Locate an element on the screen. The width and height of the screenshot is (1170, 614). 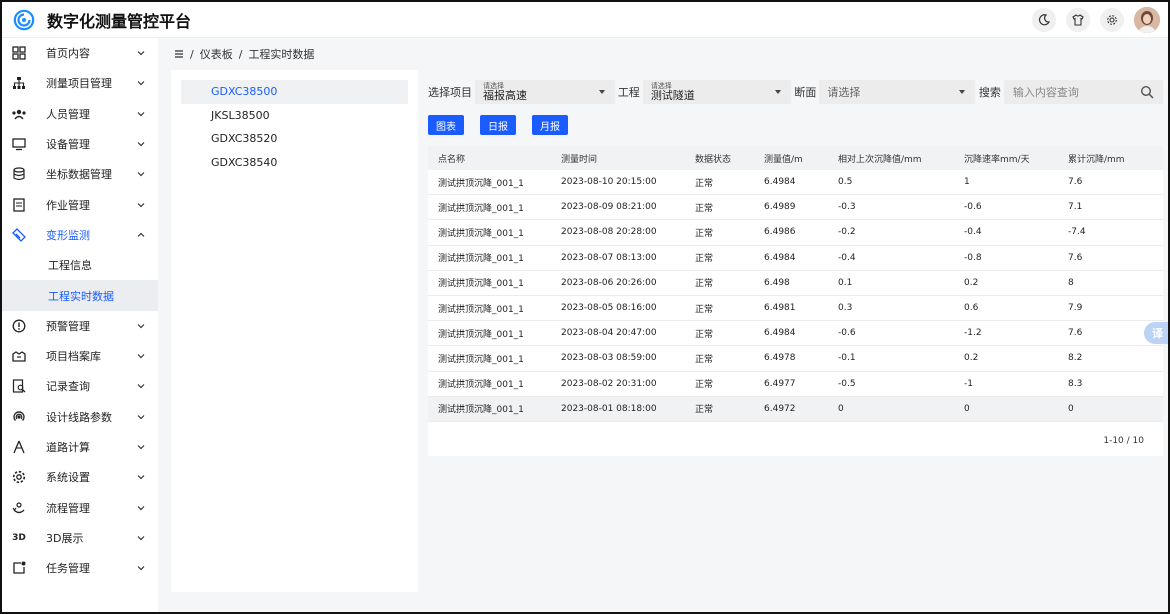
sidebar-item-coordinates: 坐标数据管理 is located at coordinates (80, 174).